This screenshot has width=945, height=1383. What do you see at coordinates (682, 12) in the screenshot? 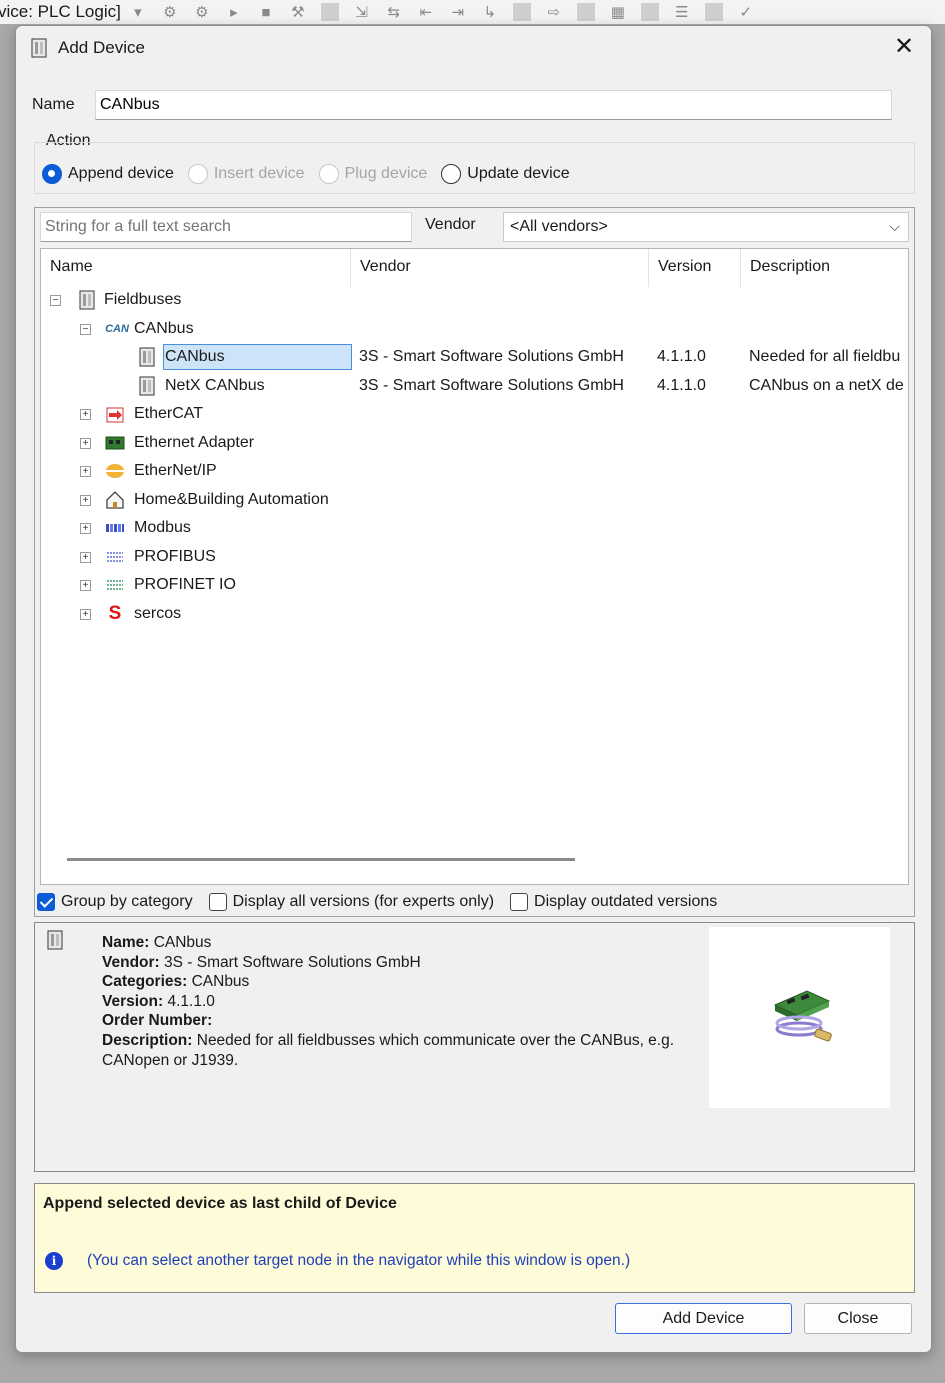
I see `filter-icon: ☰` at bounding box center [682, 12].